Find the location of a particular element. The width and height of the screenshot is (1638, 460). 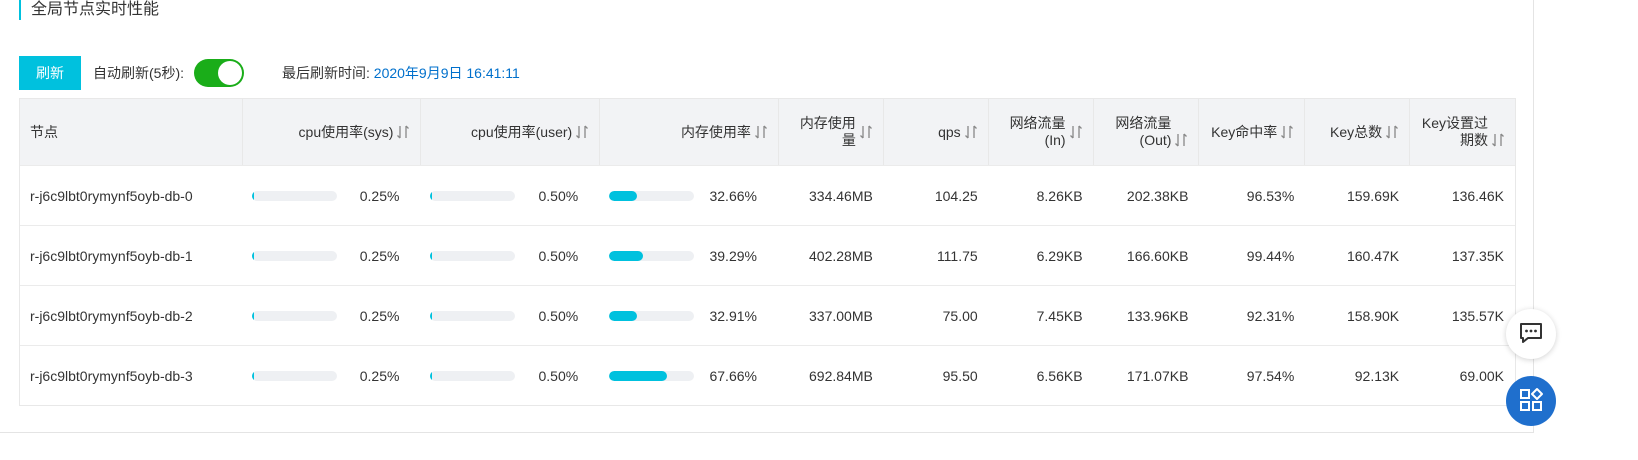

column-header-cpu-user: cpu使用率(user) is located at coordinates (511, 132).